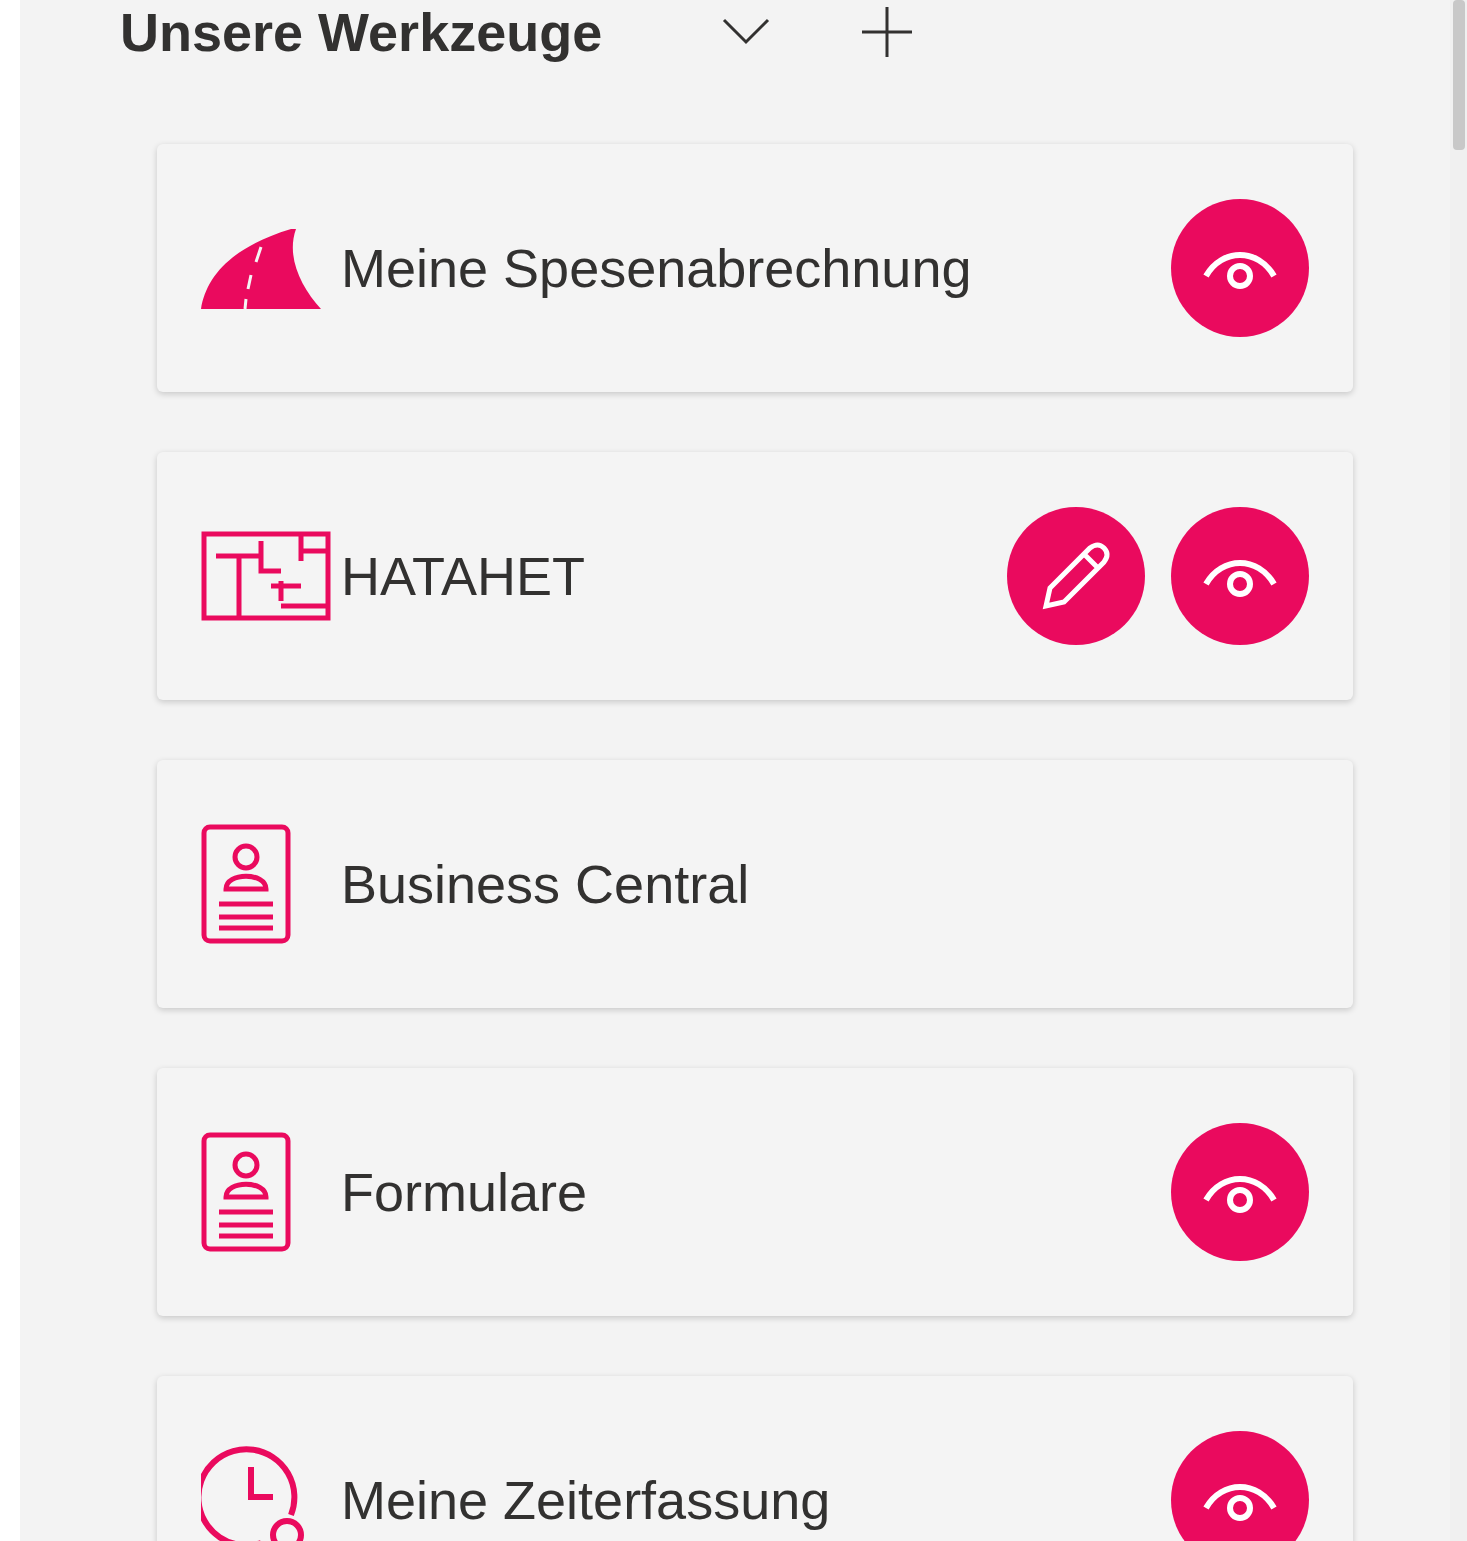 The image size is (1467, 1541). I want to click on tool-label: Formulare, so click(465, 1192).